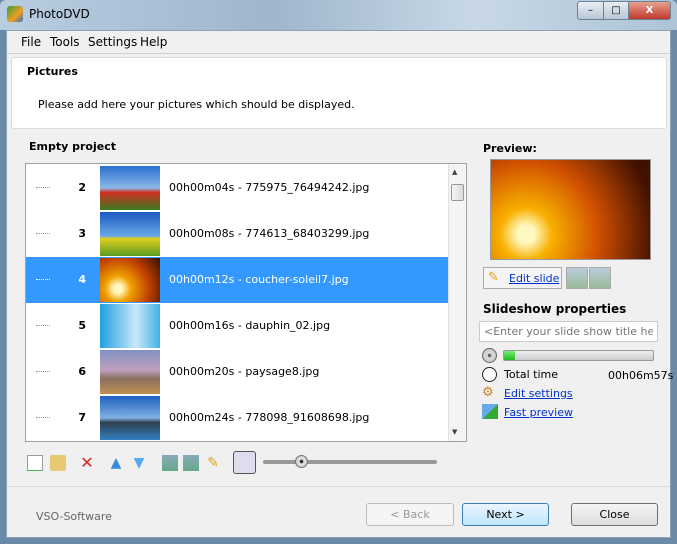  I want to click on disc-usage-progress, so click(578, 355).